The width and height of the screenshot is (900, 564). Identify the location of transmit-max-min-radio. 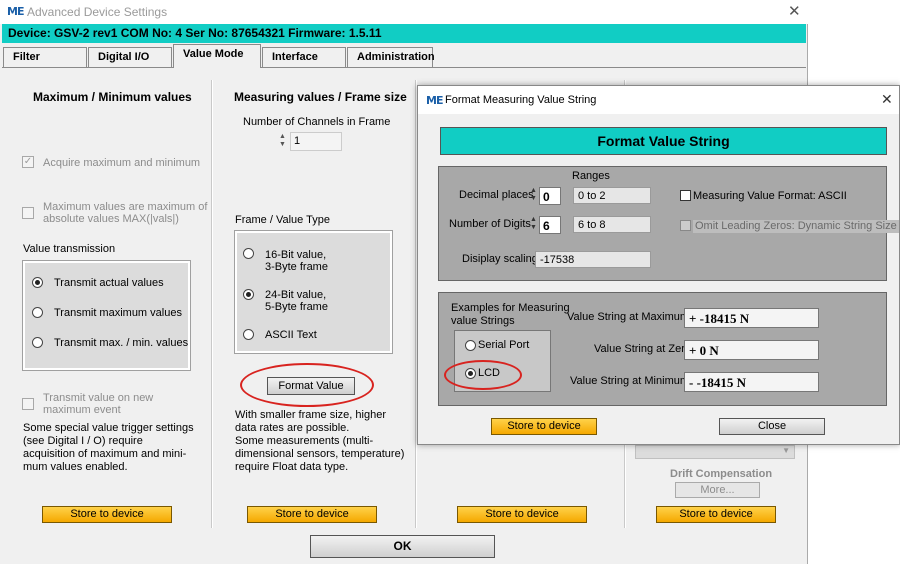
(37, 342).